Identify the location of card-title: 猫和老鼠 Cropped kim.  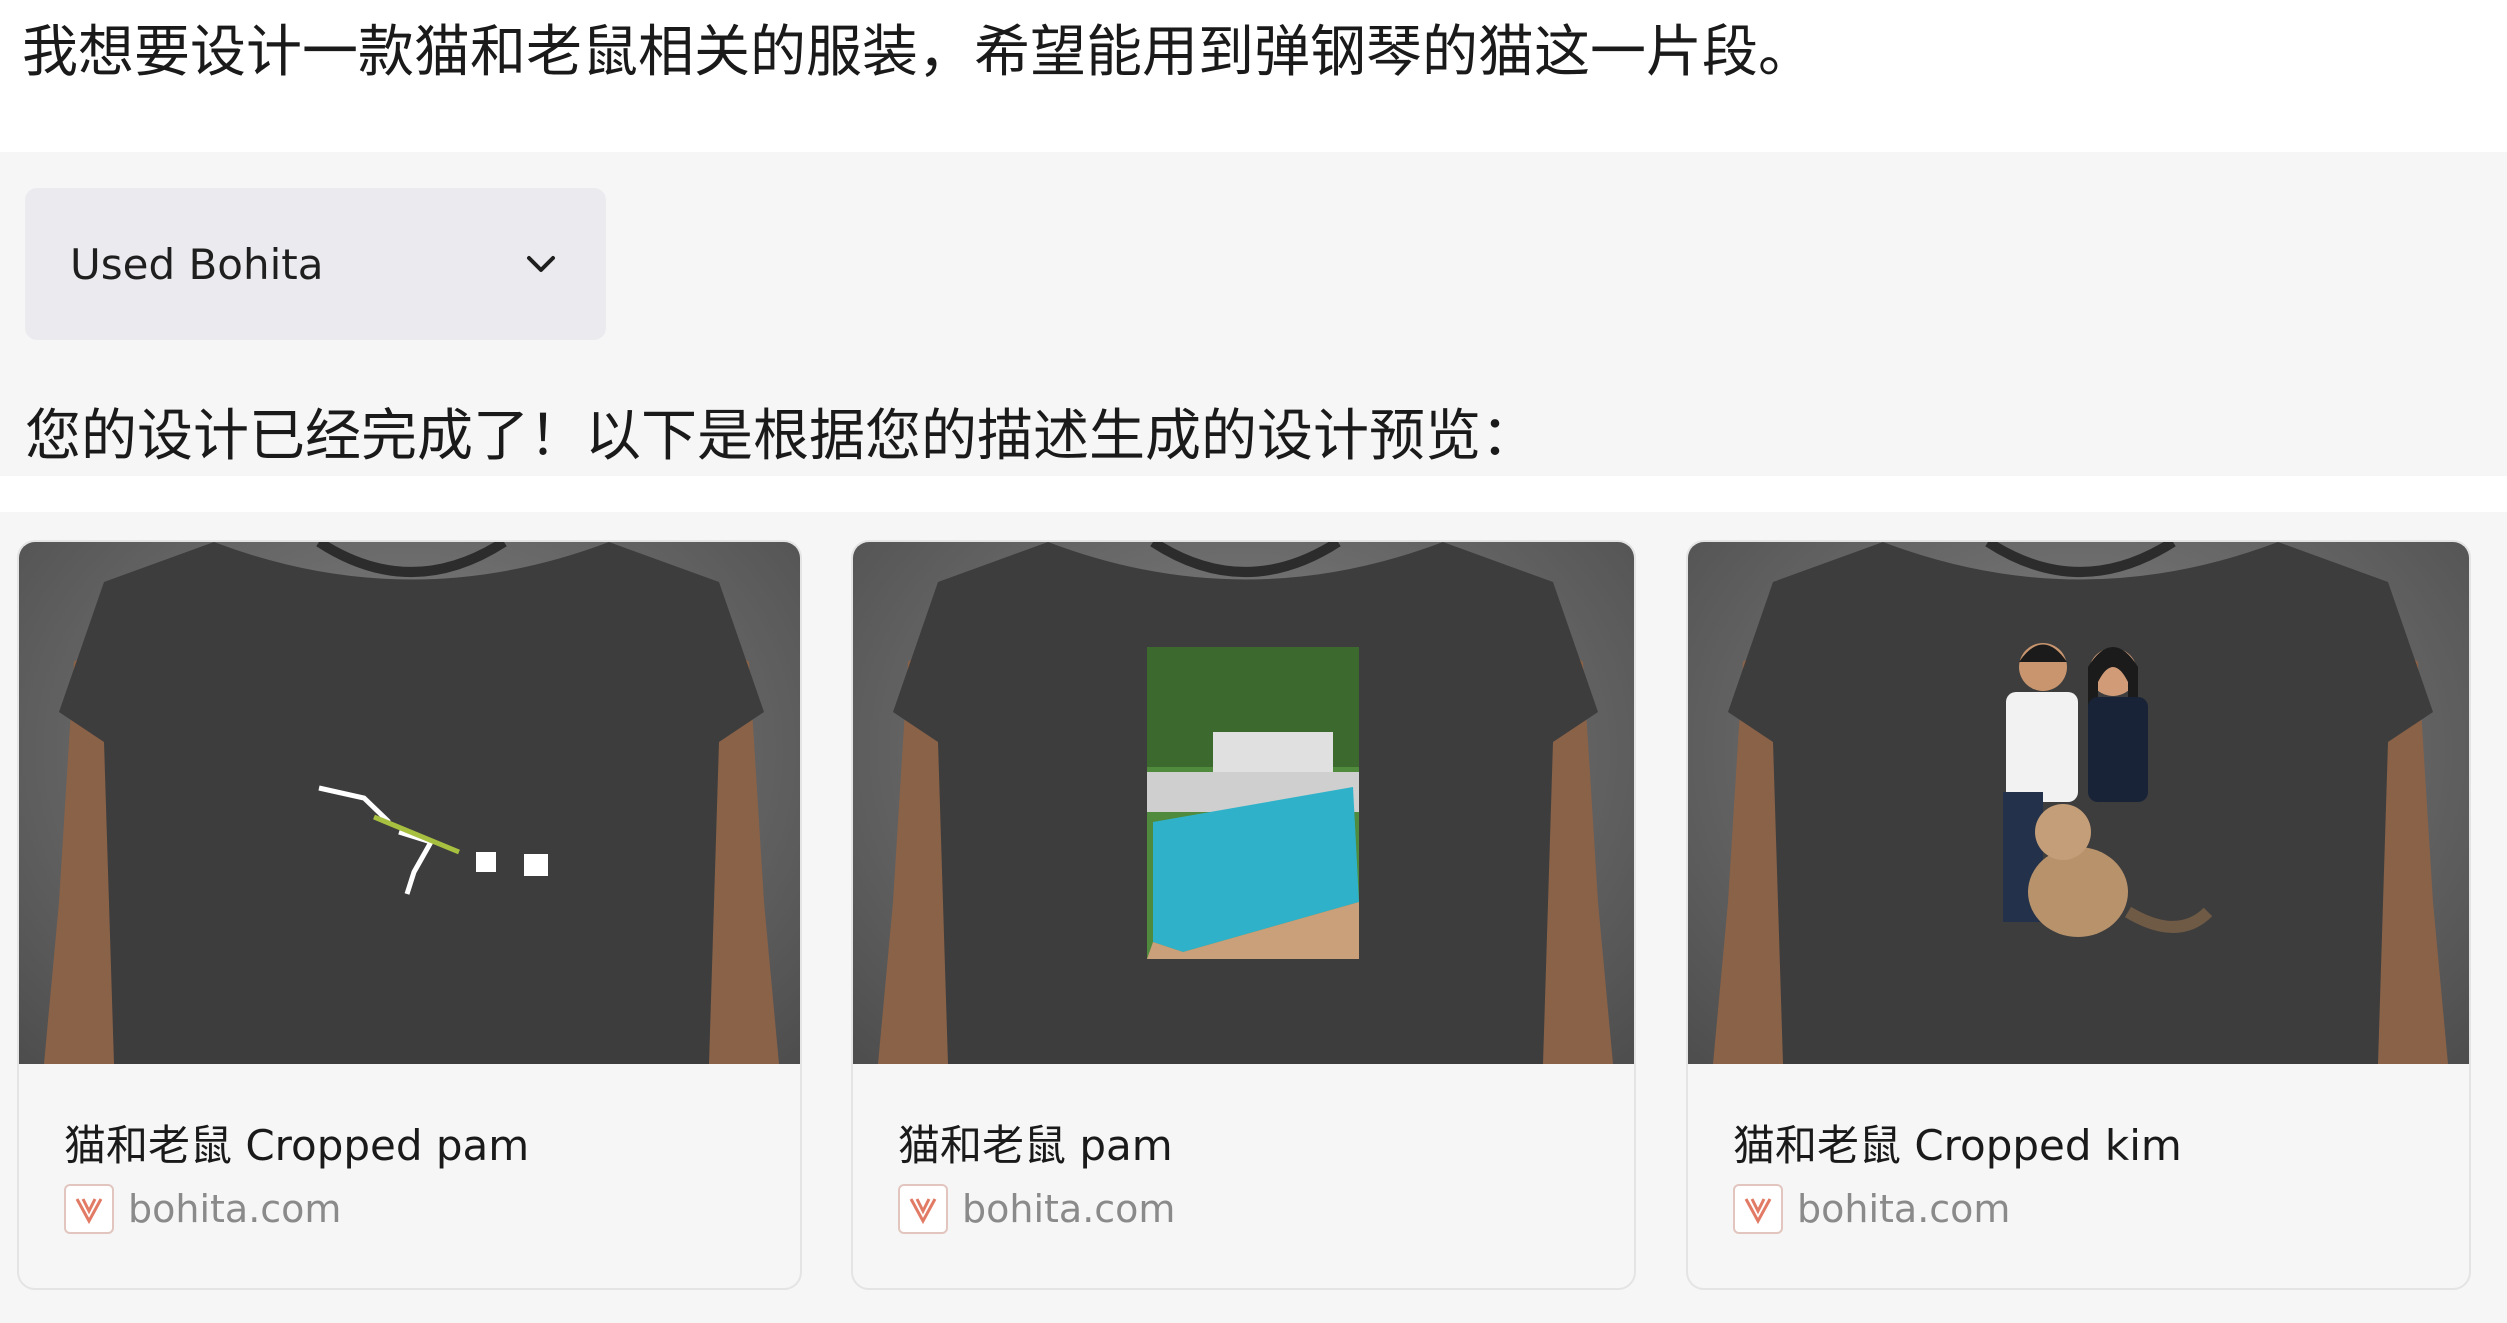
(1957, 1145).